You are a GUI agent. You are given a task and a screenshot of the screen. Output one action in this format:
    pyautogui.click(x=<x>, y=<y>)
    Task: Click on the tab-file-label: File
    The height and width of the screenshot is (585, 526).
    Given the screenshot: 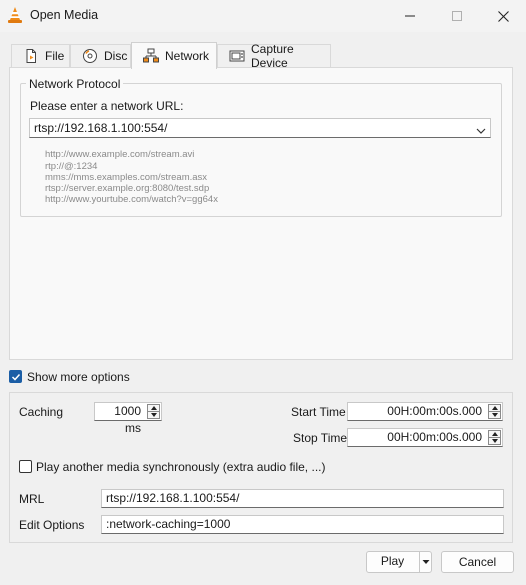 What is the action you would take?
    pyautogui.click(x=55, y=56)
    